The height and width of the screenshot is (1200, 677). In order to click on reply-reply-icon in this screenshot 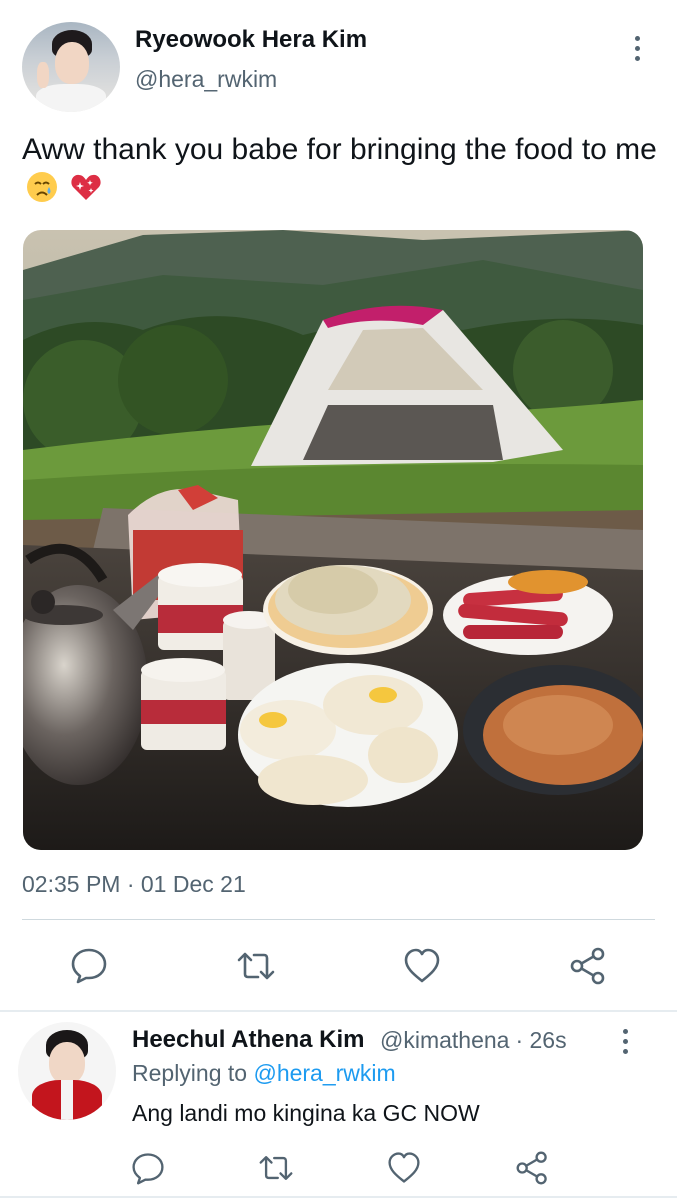, I will do `click(148, 1168)`.